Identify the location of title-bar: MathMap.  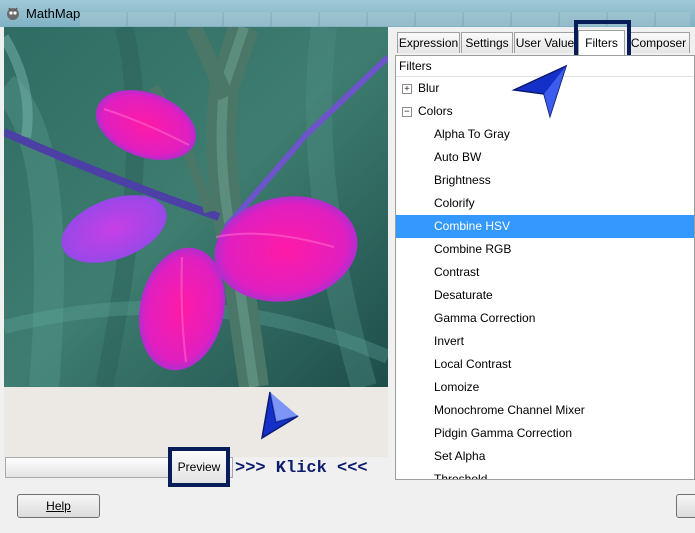
(347, 14).